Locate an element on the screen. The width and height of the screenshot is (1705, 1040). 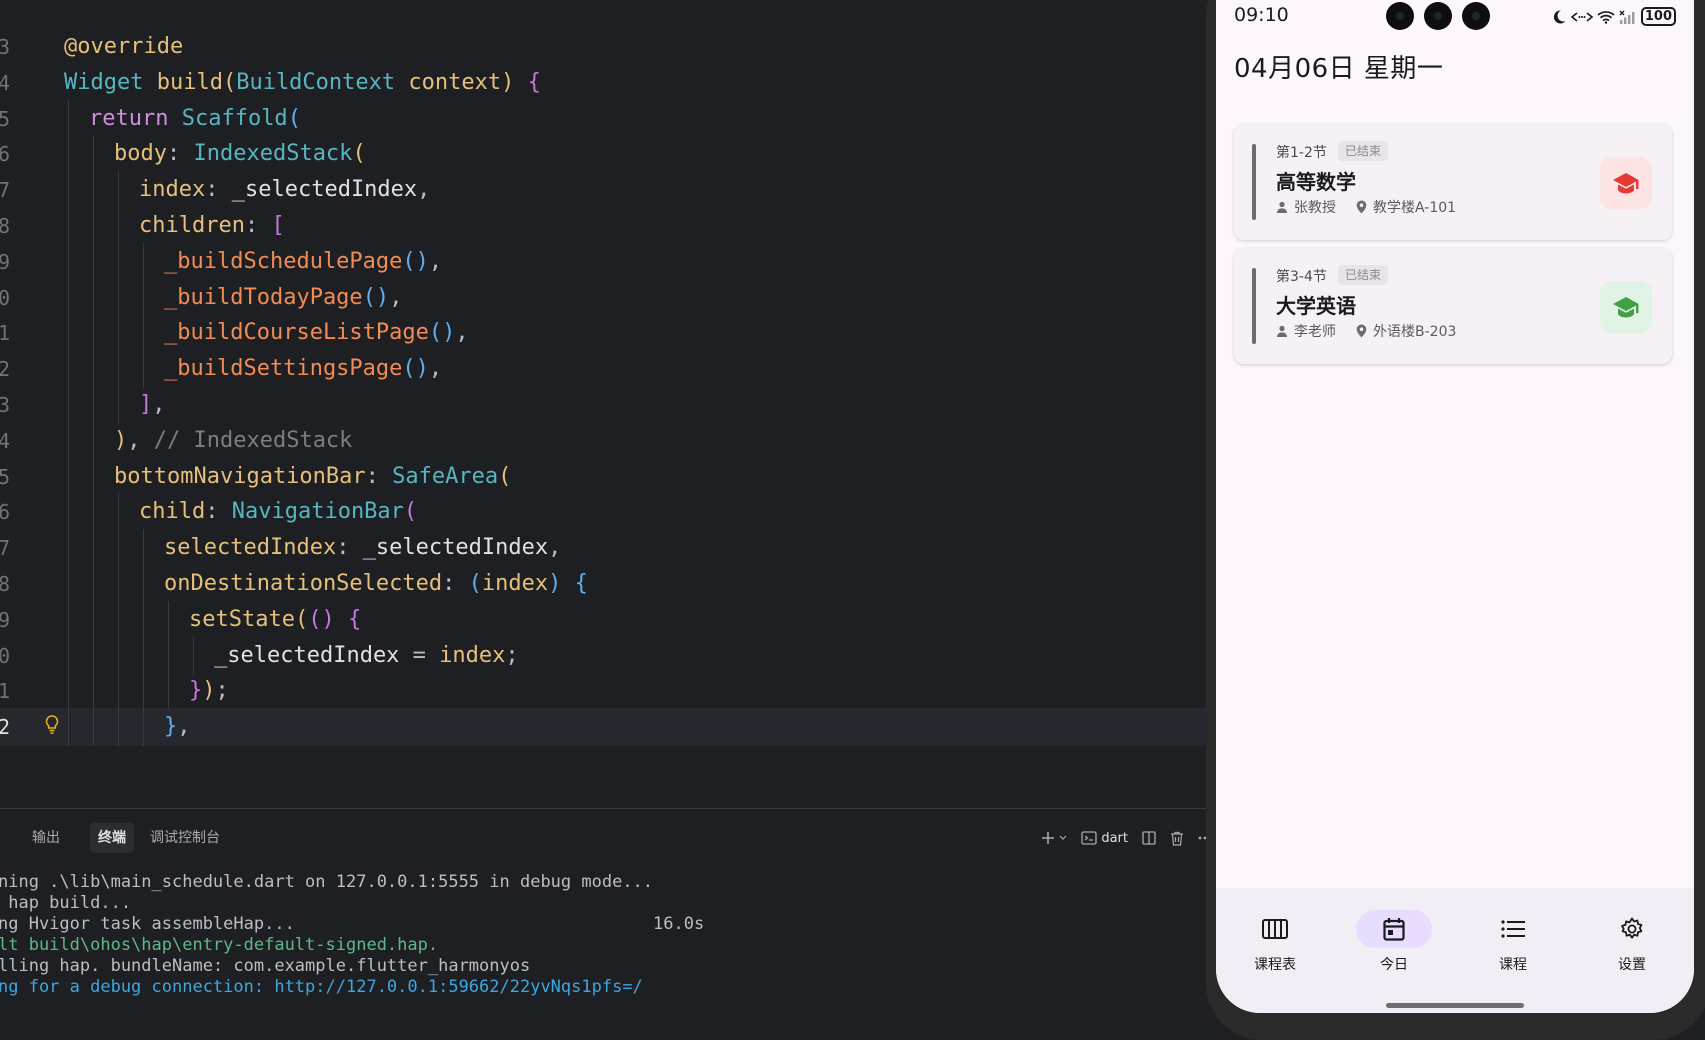
code-token: index is located at coordinates (515, 583).